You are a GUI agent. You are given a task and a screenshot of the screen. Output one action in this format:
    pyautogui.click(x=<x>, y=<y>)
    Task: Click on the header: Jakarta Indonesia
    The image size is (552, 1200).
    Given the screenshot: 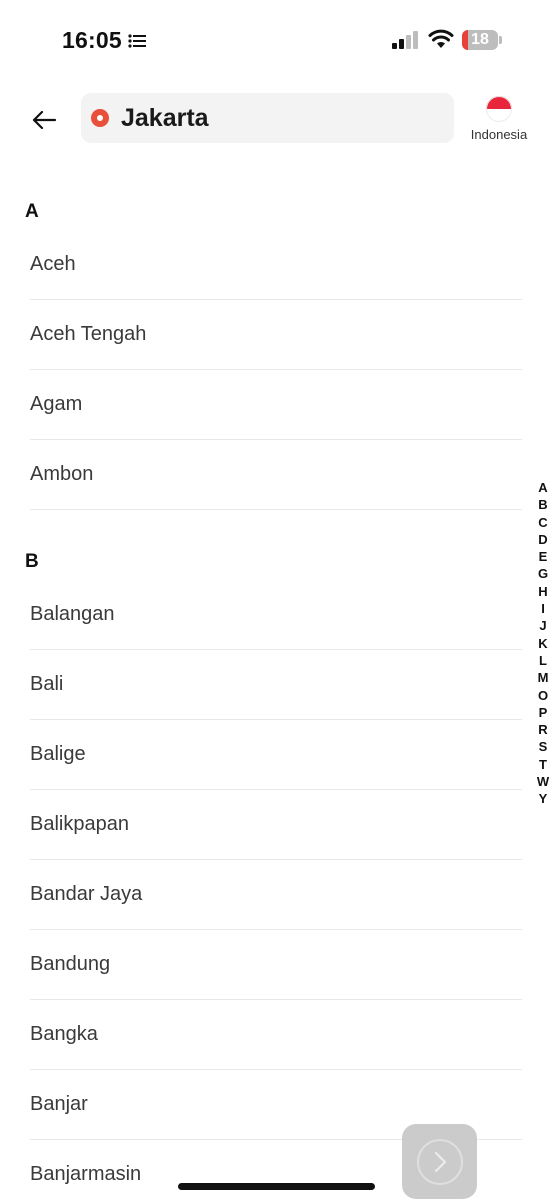 What is the action you would take?
    pyautogui.click(x=276, y=120)
    